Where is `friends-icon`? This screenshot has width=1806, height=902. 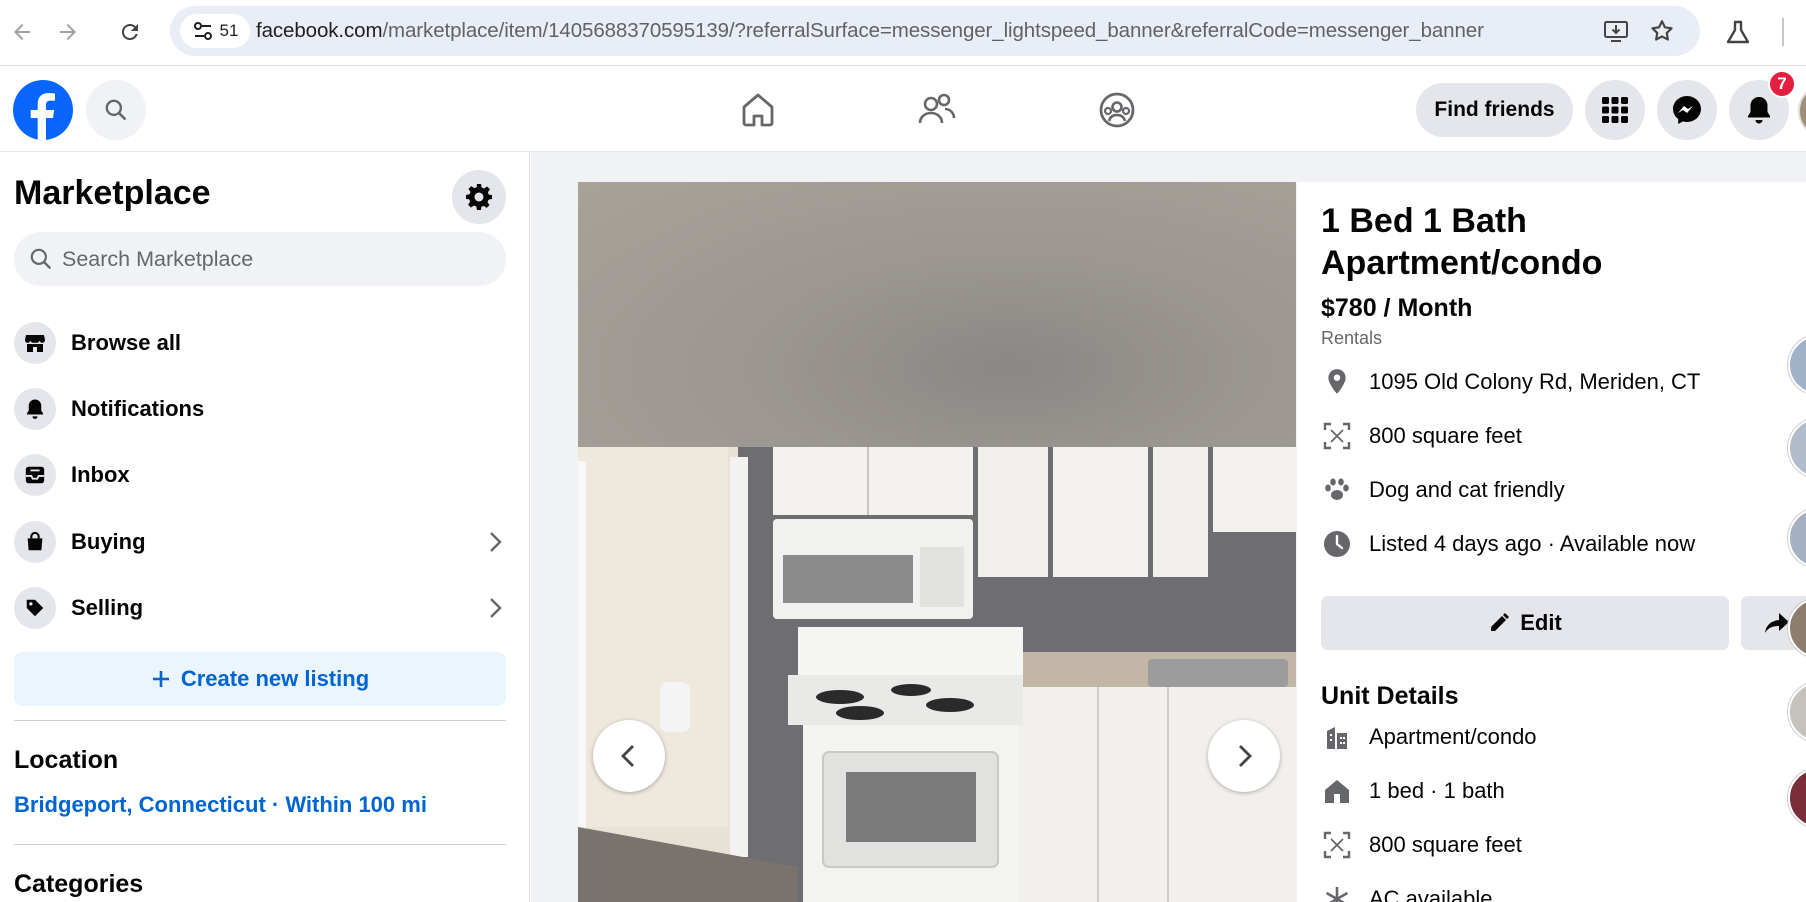
friends-icon is located at coordinates (937, 110).